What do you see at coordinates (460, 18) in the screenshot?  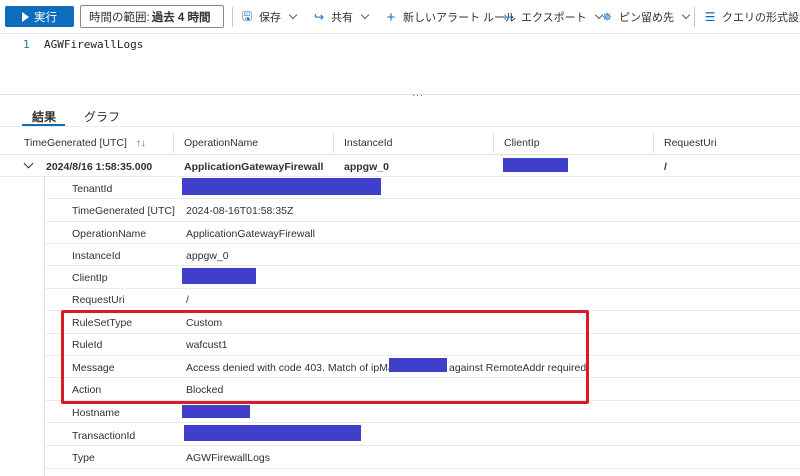 I see `new-alert-label: 新しいアラート ルール` at bounding box center [460, 18].